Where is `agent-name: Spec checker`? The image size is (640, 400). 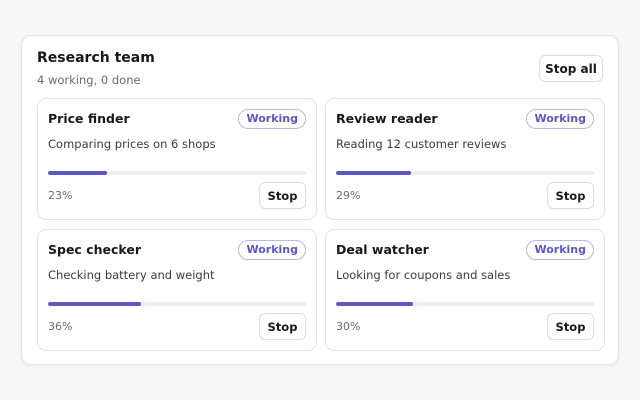
agent-name: Spec checker is located at coordinates (95, 249).